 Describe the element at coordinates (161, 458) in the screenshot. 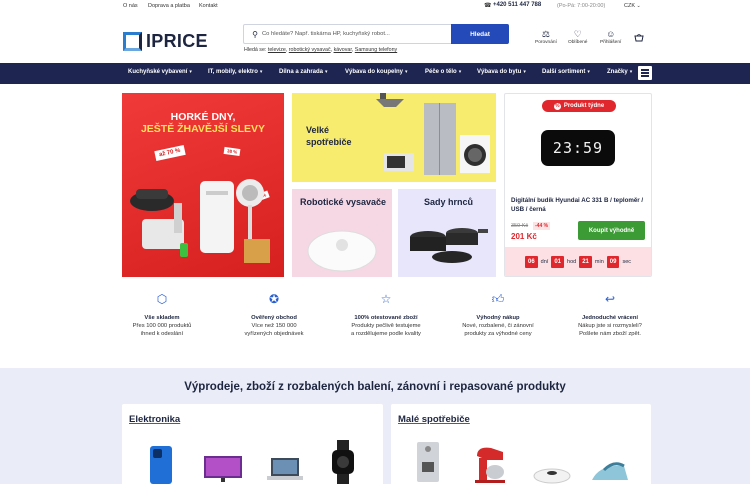

I see `phone-icon` at that location.